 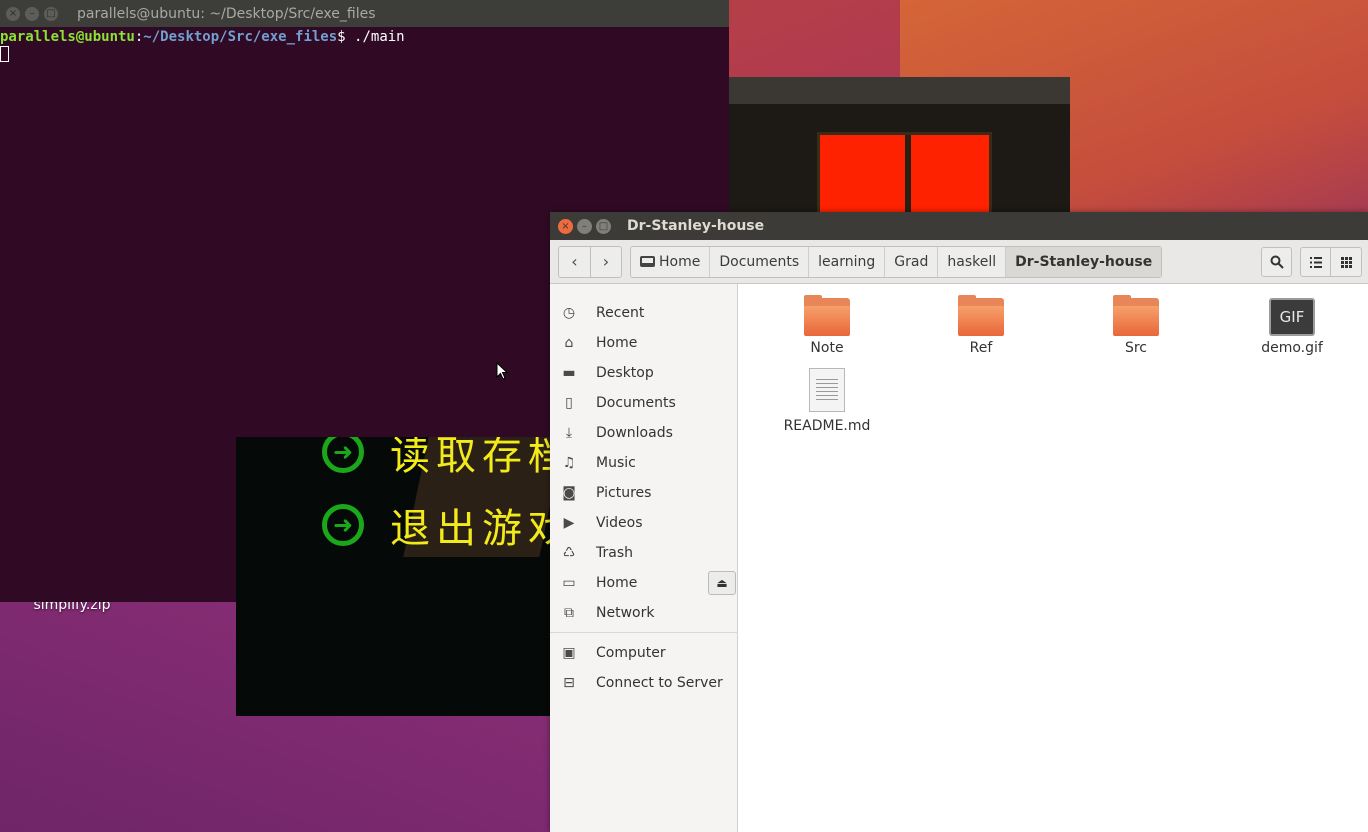 I want to click on sidebar-divider, so click(x=644, y=632).